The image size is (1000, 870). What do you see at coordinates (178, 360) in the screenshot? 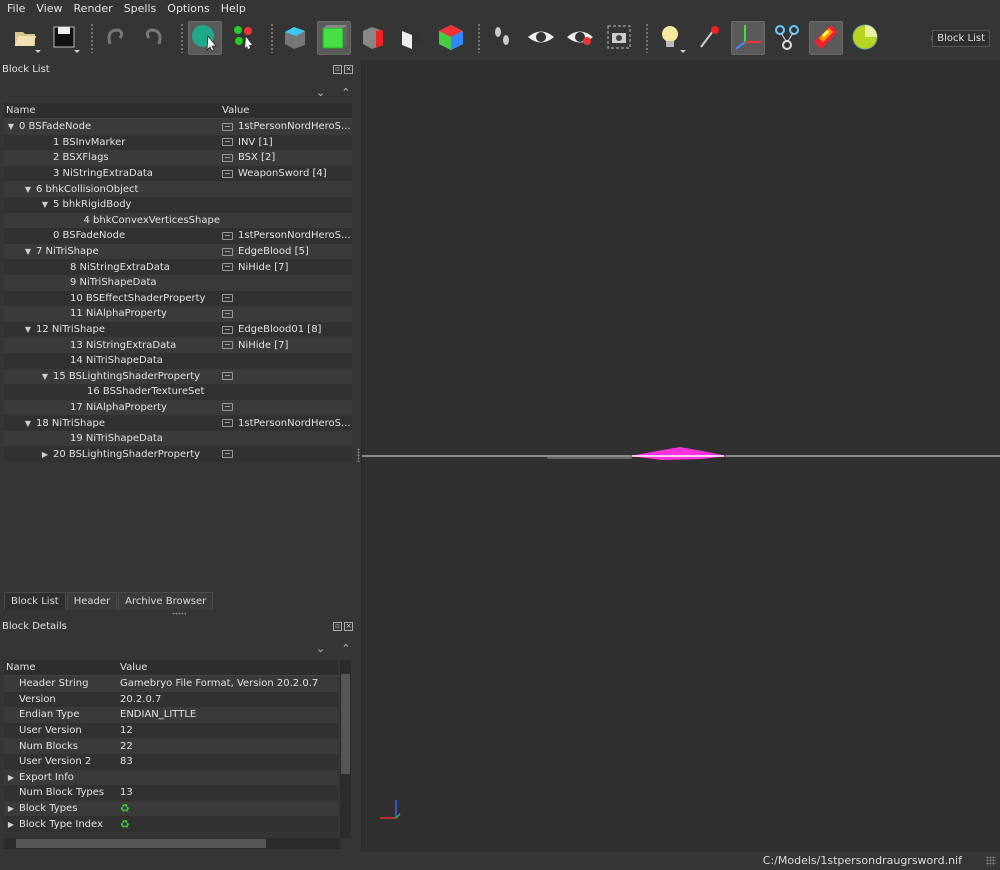
I see `tree-row: 14 NiTriShapeData` at bounding box center [178, 360].